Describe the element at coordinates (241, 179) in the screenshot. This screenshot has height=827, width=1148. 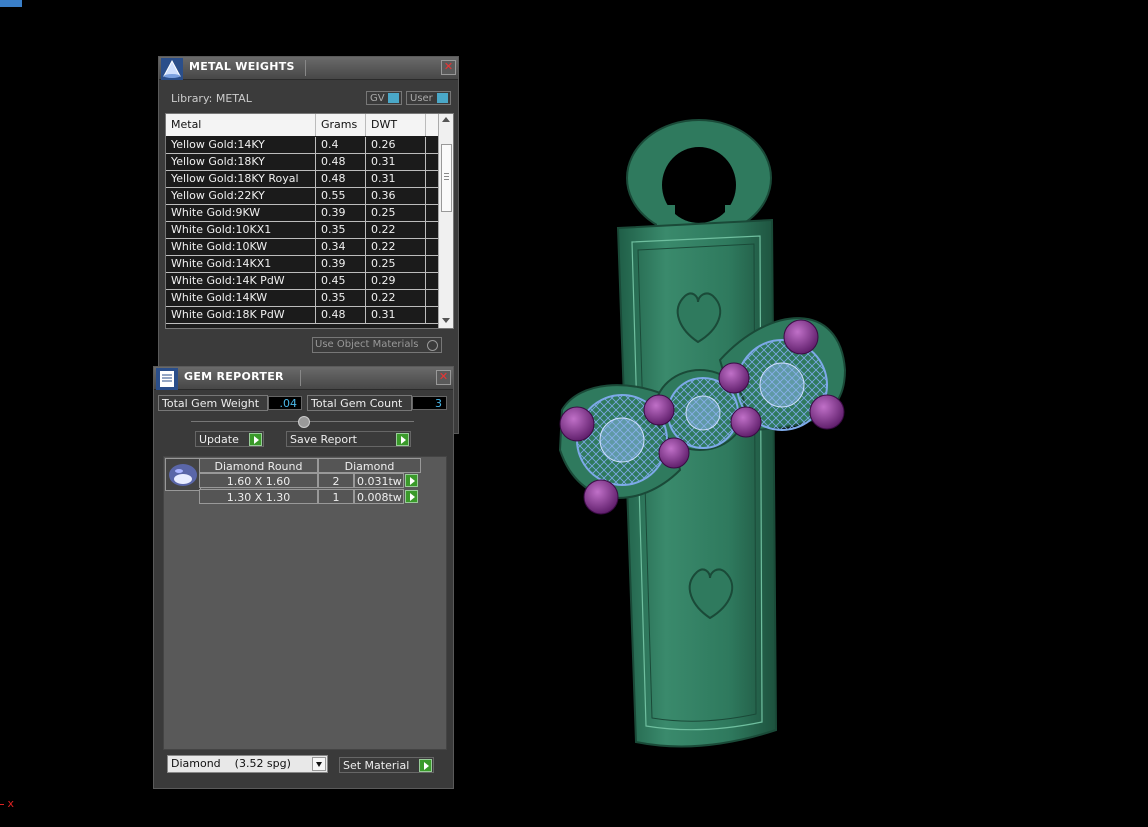
I see `metal-name-cell: Yellow Gold:18KY Royal` at that location.